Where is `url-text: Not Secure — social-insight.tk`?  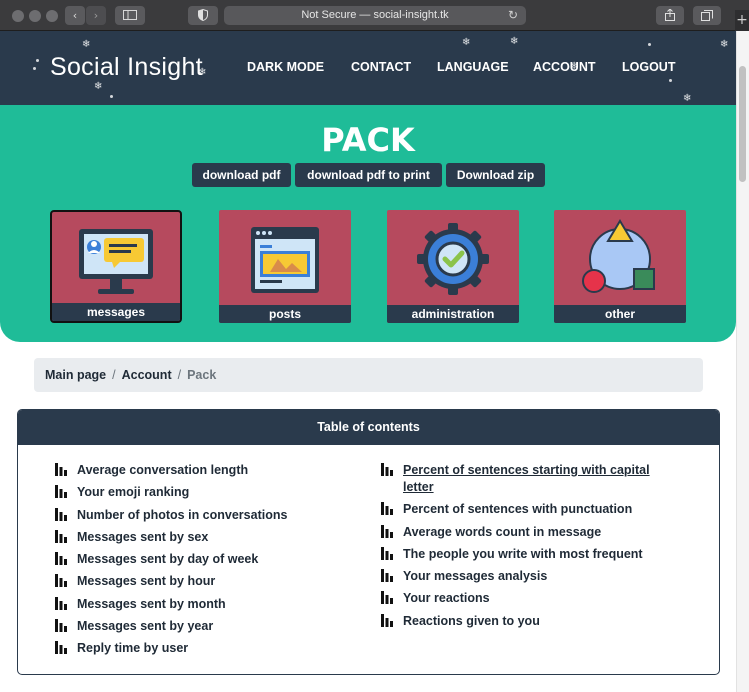
url-text: Not Secure — social-insight.tk is located at coordinates (375, 15).